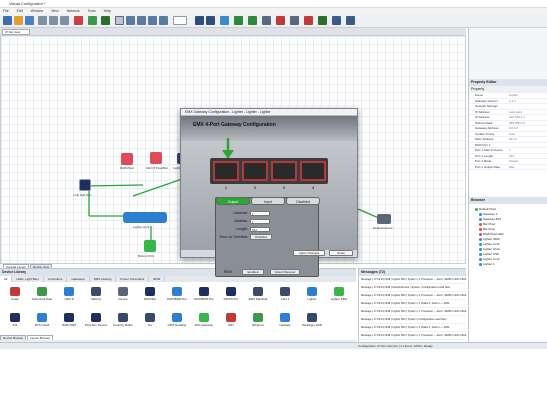 This screenshot has height=400, width=547. I want to click on apply-changes-button: Apply Changes, so click(309, 253).